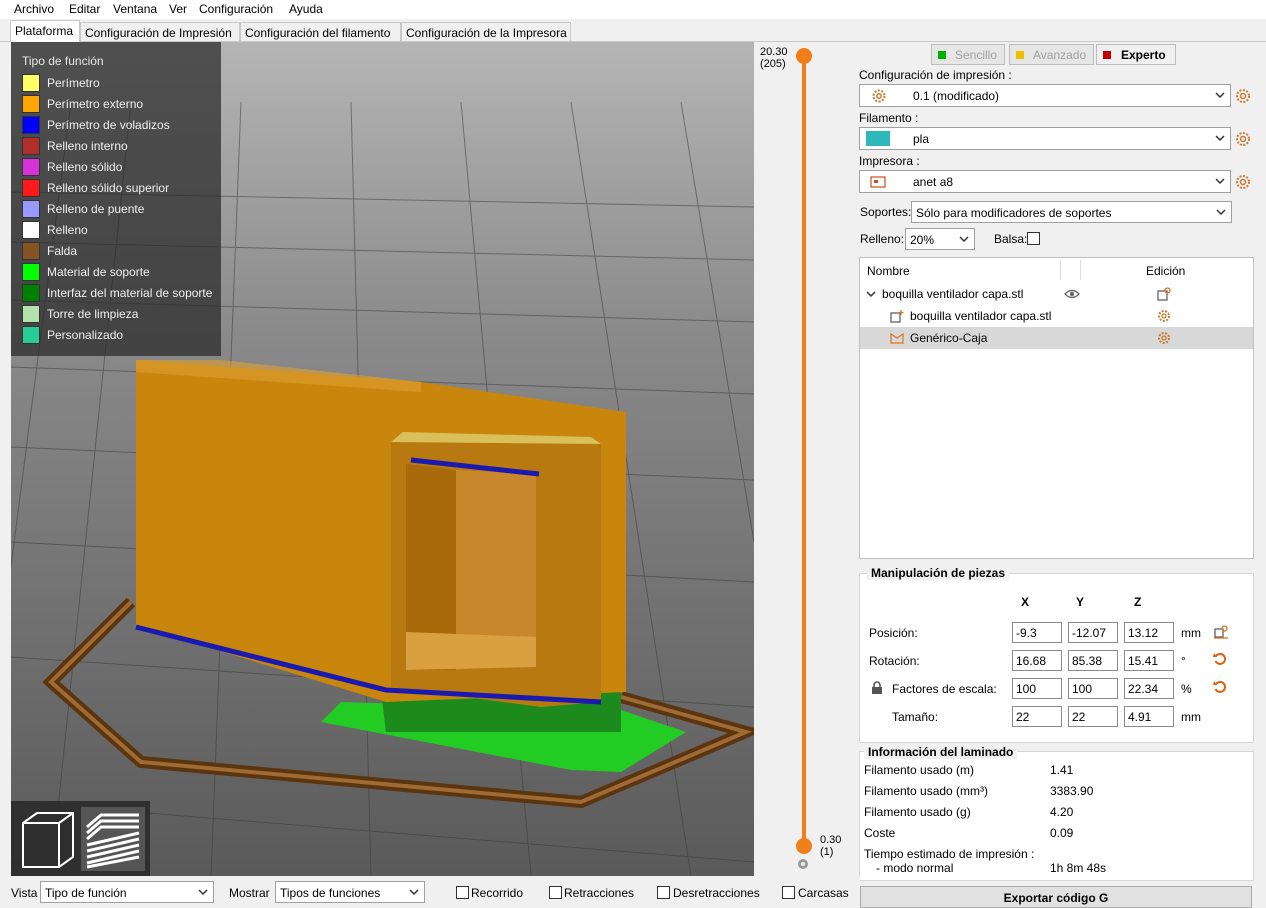 The height and width of the screenshot is (908, 1266). I want to click on lock-cog-icon, so click(803, 864).